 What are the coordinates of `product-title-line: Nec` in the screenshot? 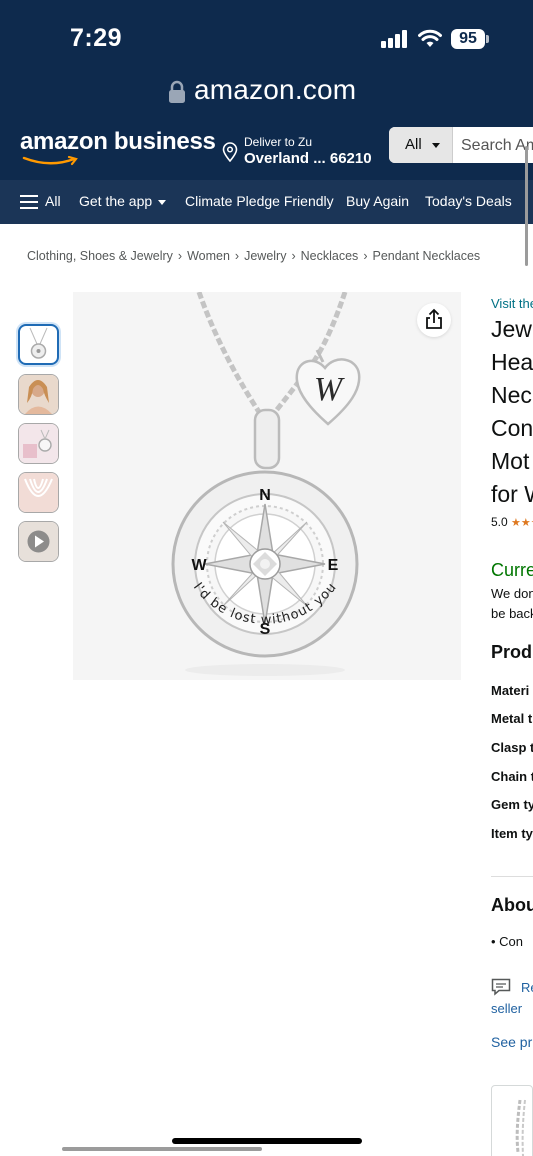 It's located at (511, 395).